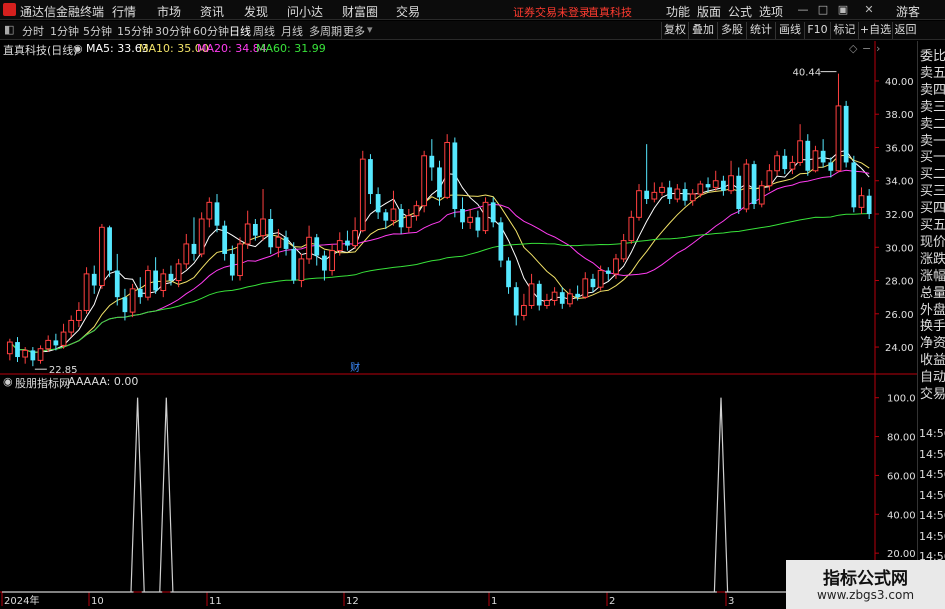  What do you see at coordinates (21, 600) in the screenshot?
I see `time-tick-label: 2024年` at bounding box center [21, 600].